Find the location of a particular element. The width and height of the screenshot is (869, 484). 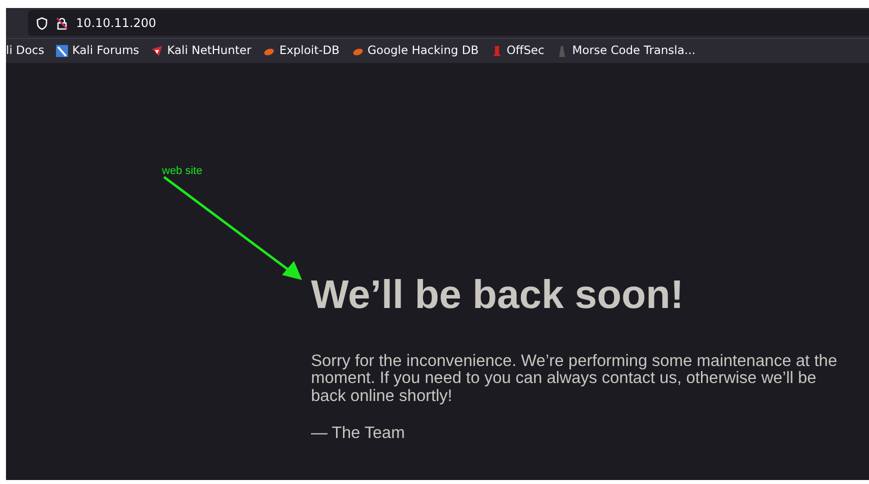

bookmark-link: Kali Forums is located at coordinates (98, 51).